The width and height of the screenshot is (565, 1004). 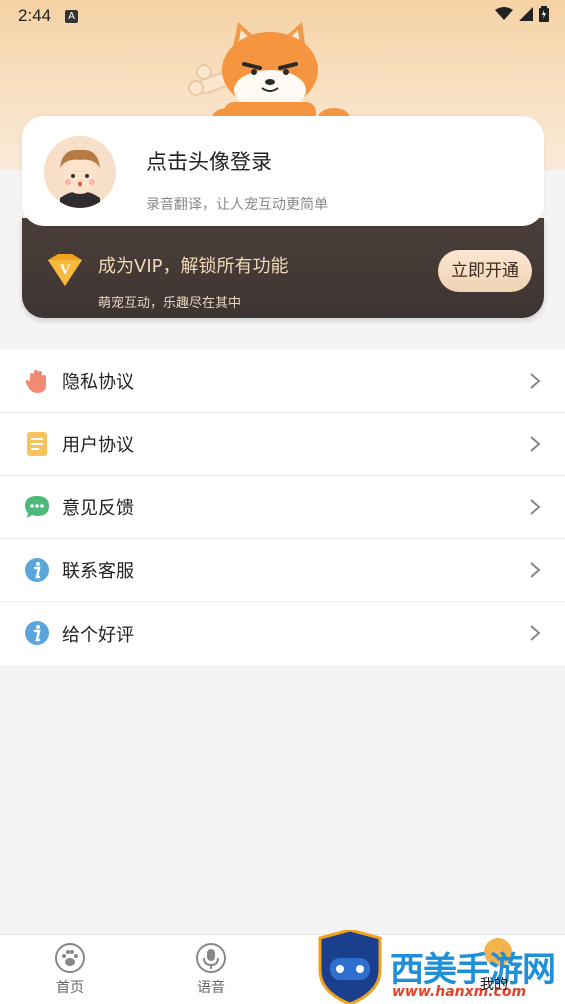 I want to click on vip-title: 成为VIP，解锁所有功能, so click(x=193, y=266).